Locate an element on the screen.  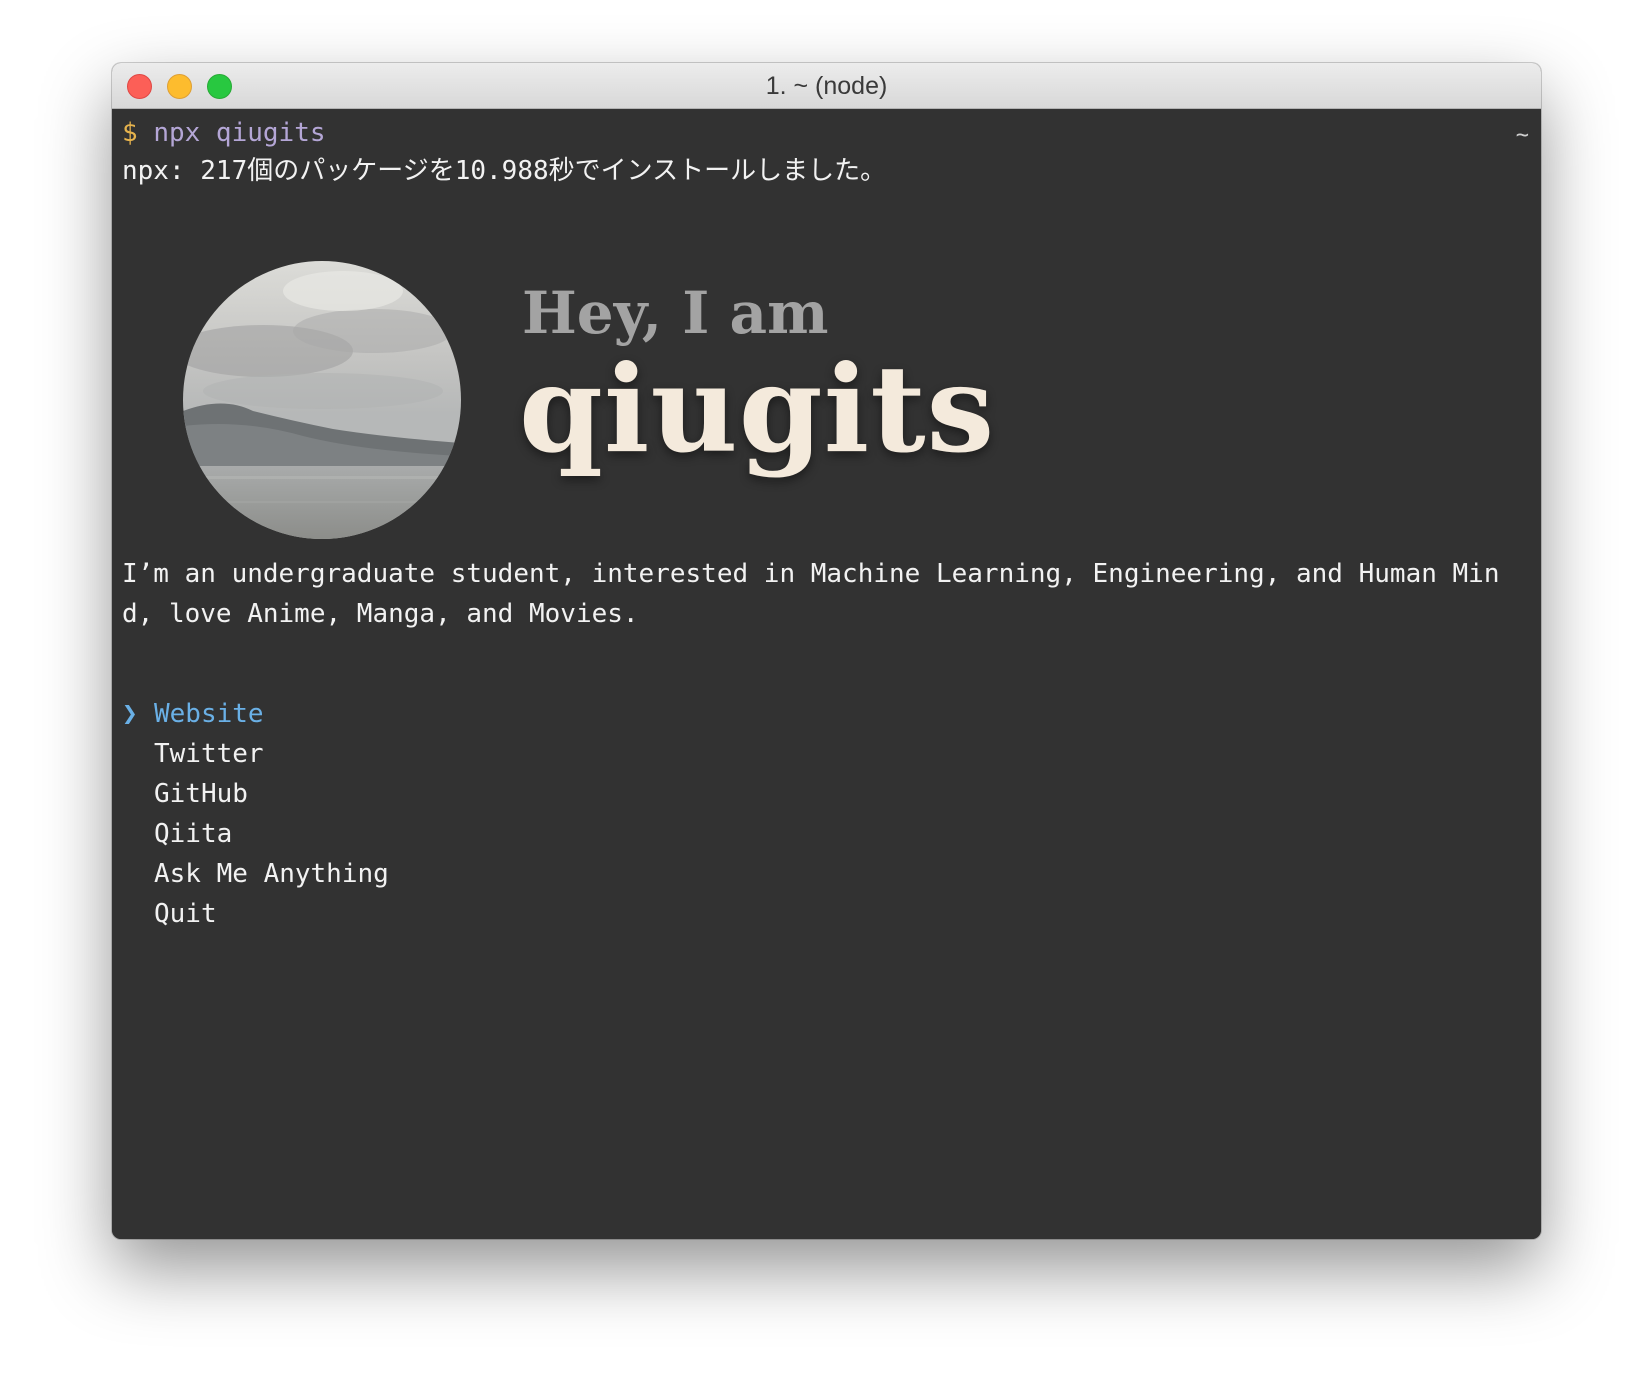
menu-item-twitter: Twitter is located at coordinates (255, 754).